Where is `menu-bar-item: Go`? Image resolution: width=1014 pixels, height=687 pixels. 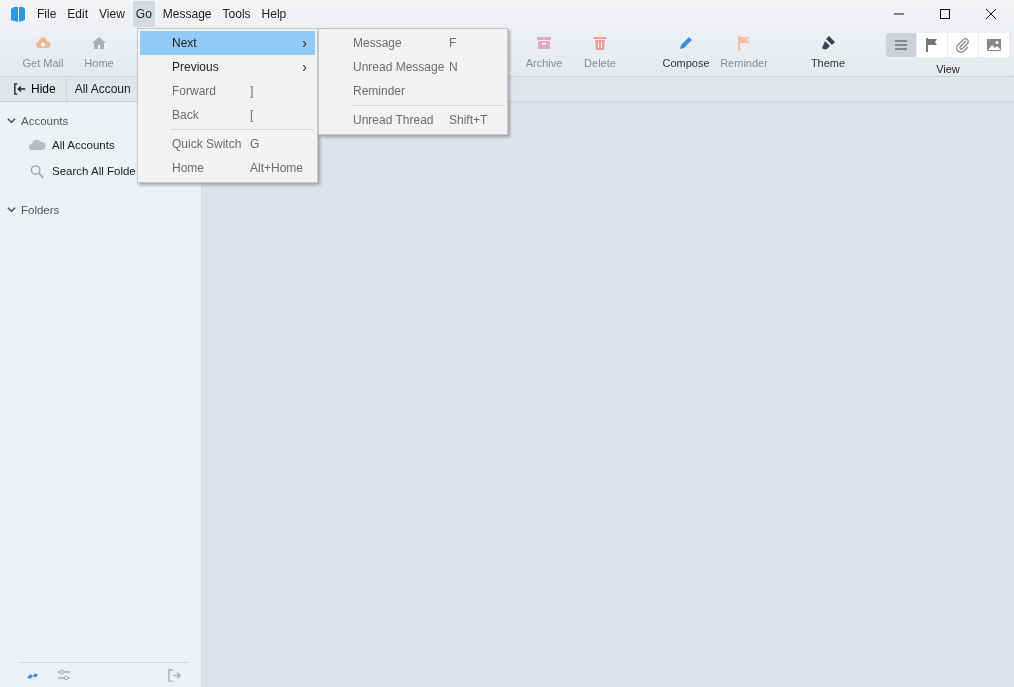 menu-bar-item: Go is located at coordinates (143, 14).